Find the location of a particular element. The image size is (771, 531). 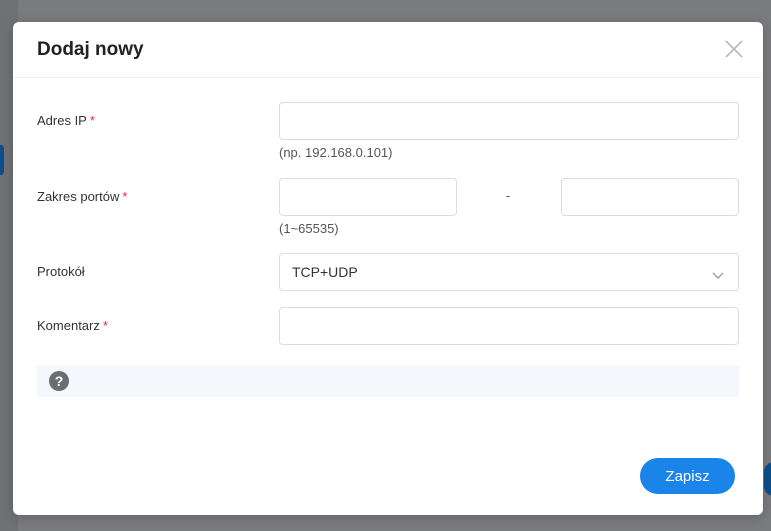

protocol-label: Protokół is located at coordinates (61, 271).